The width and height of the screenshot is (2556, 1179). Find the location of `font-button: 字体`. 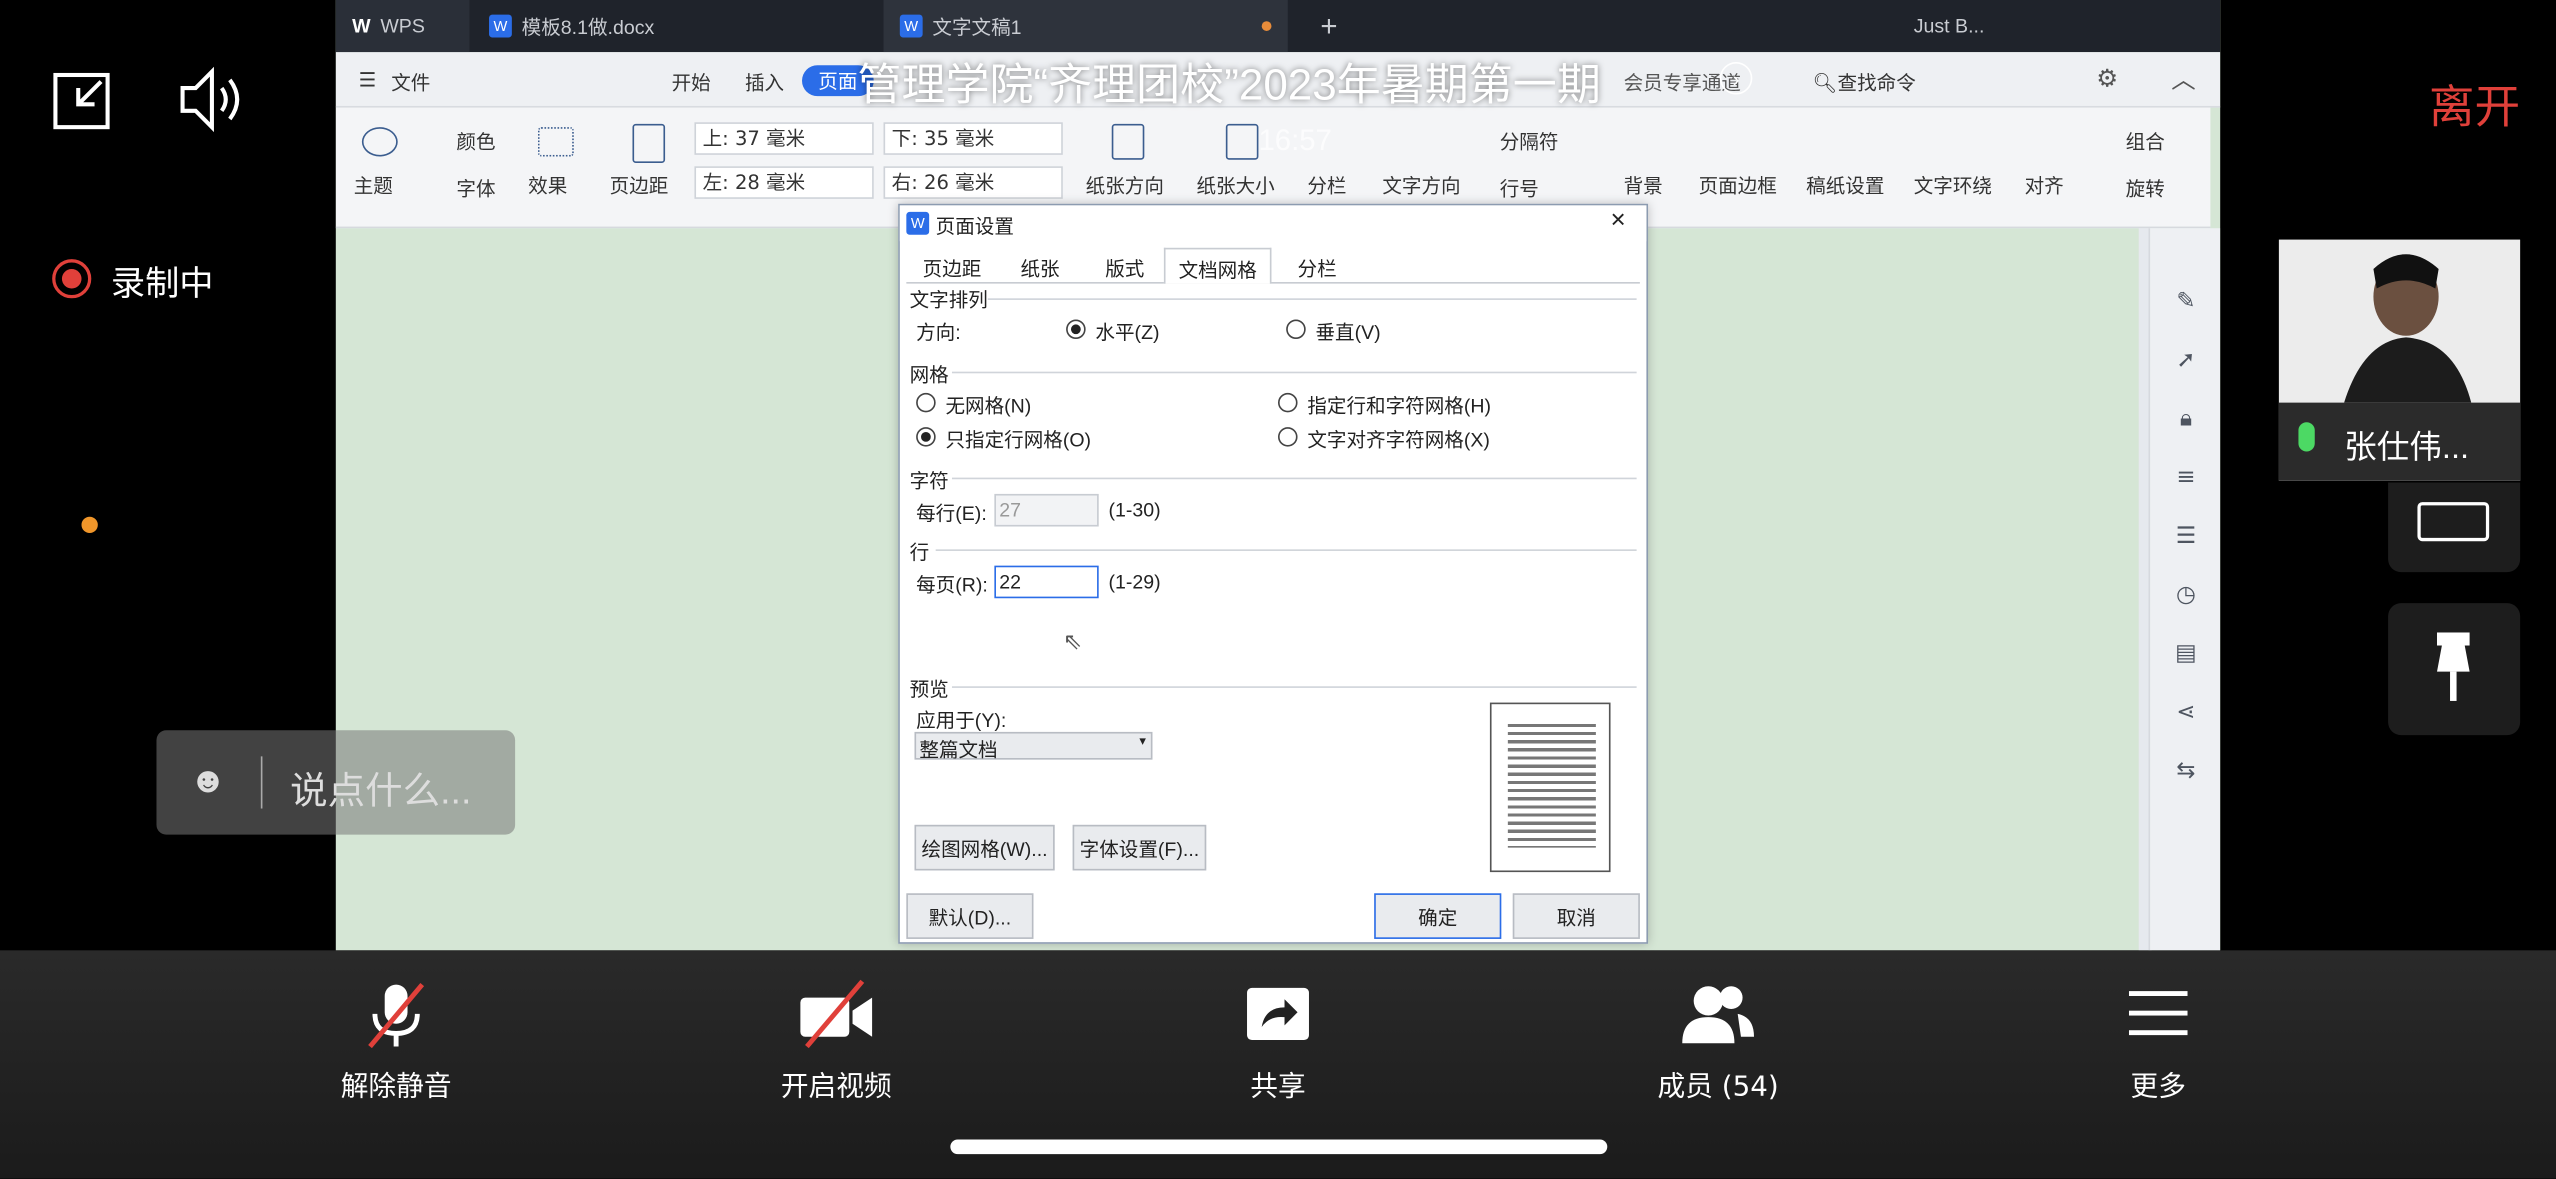

font-button: 字体 is located at coordinates (475, 188).